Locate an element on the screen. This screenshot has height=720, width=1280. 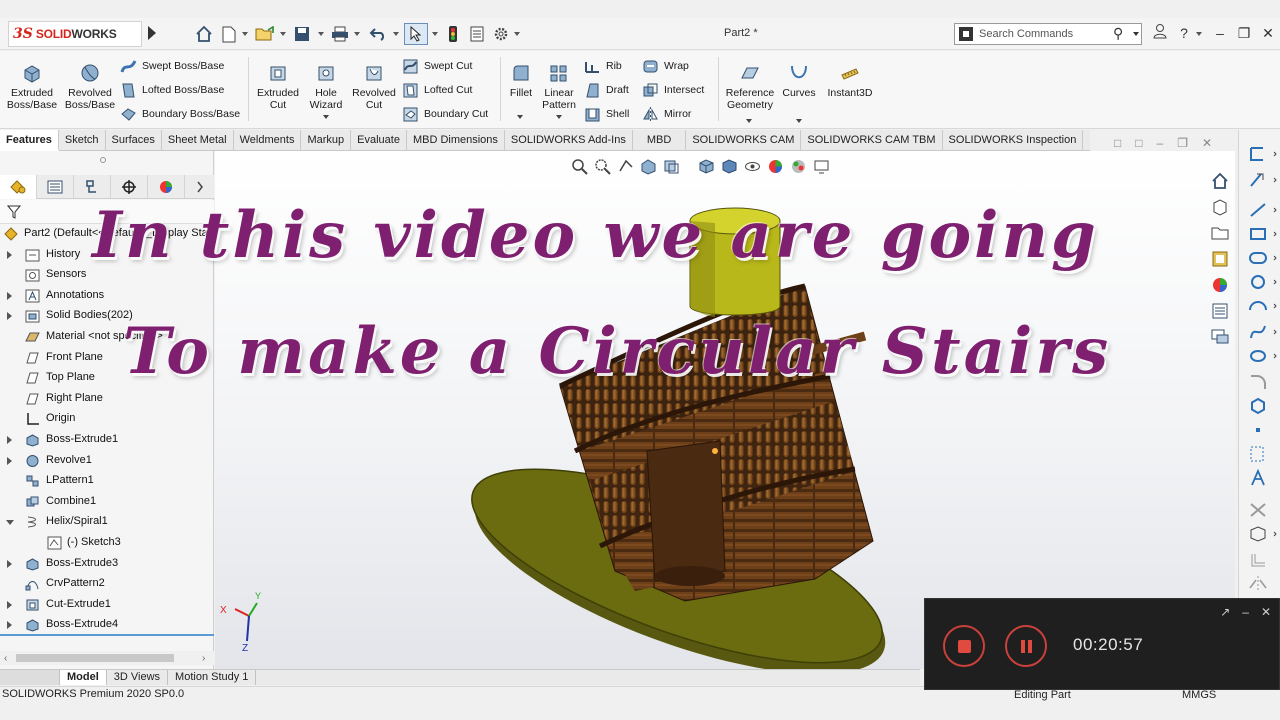
linear-pattern-button: Linear Pattern is located at coordinates (559, 83).